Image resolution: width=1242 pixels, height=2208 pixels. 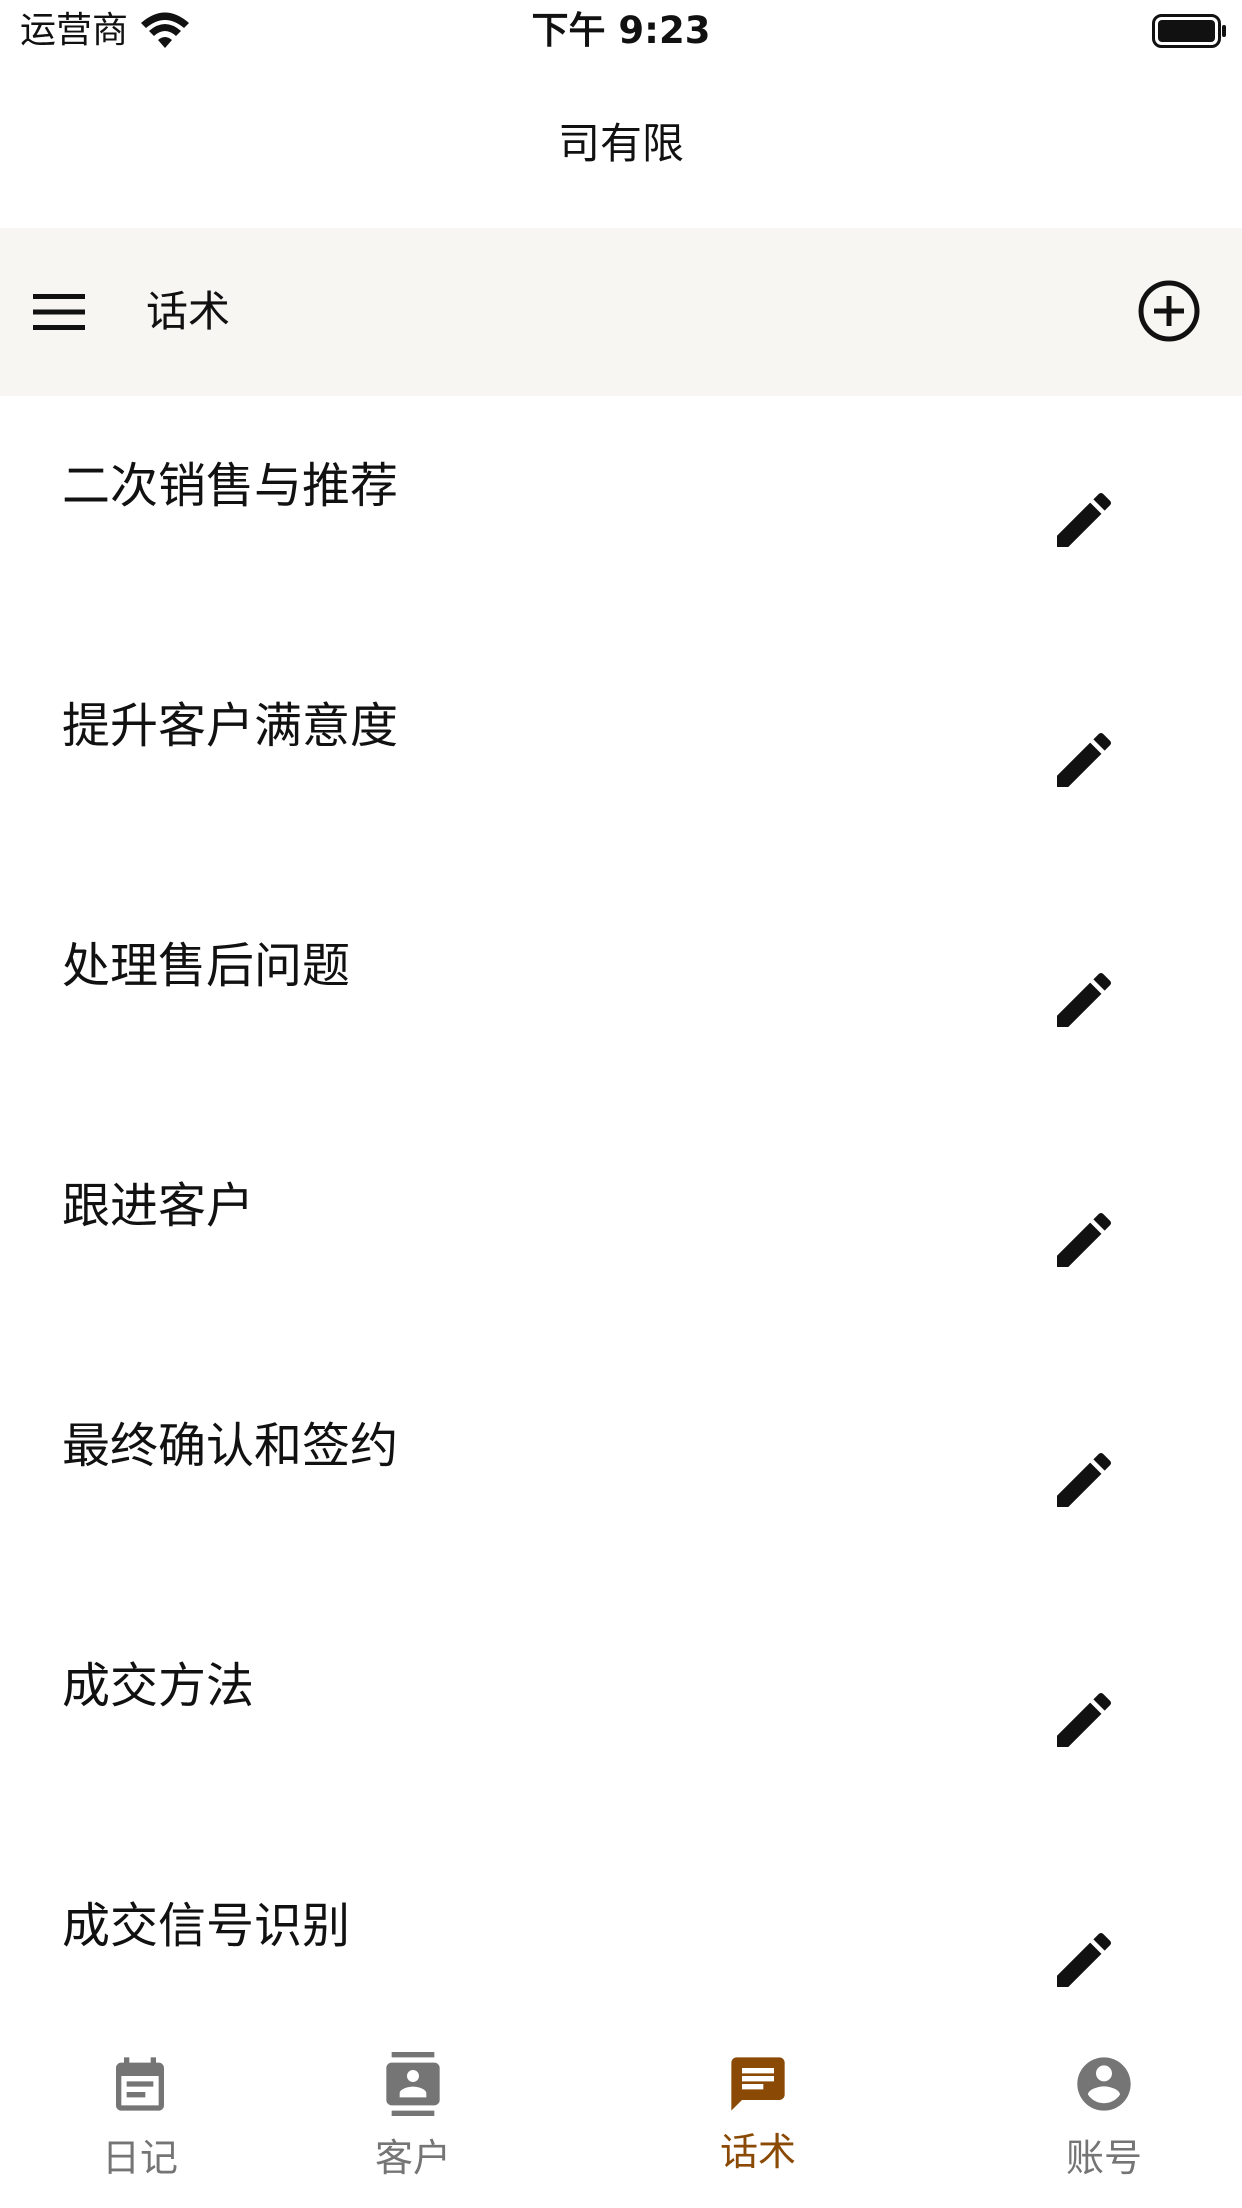 What do you see at coordinates (758, 2119) in the screenshot?
I see `tab-scripts: 话术` at bounding box center [758, 2119].